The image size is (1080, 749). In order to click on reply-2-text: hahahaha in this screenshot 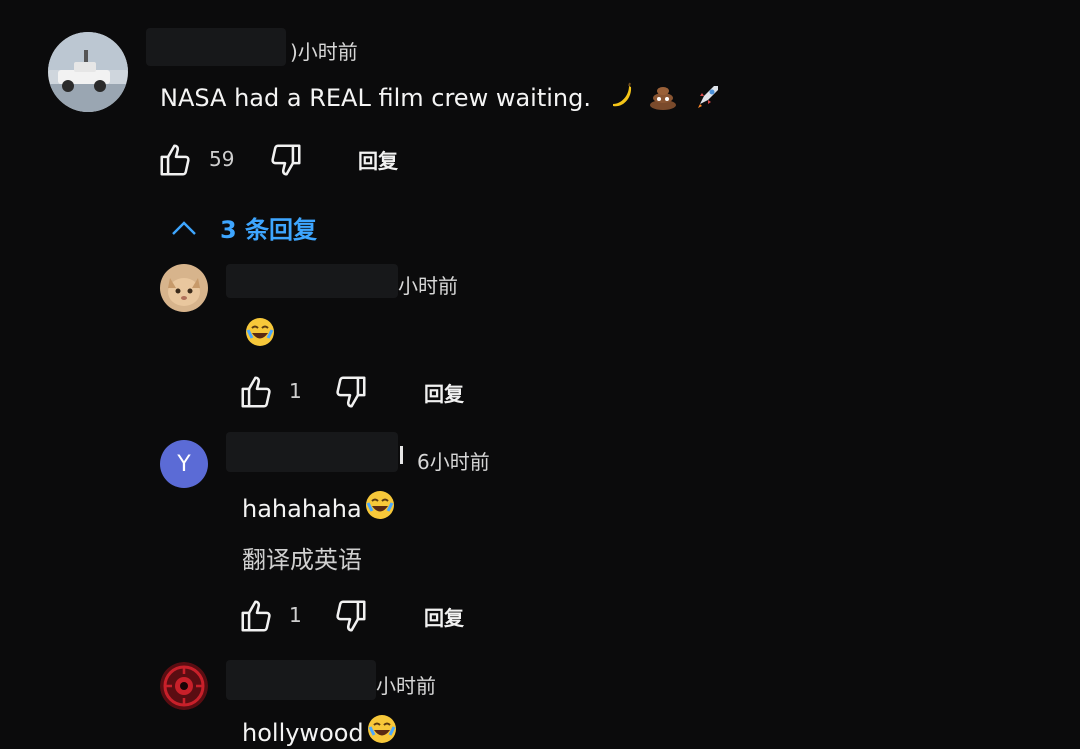, I will do `click(319, 506)`.